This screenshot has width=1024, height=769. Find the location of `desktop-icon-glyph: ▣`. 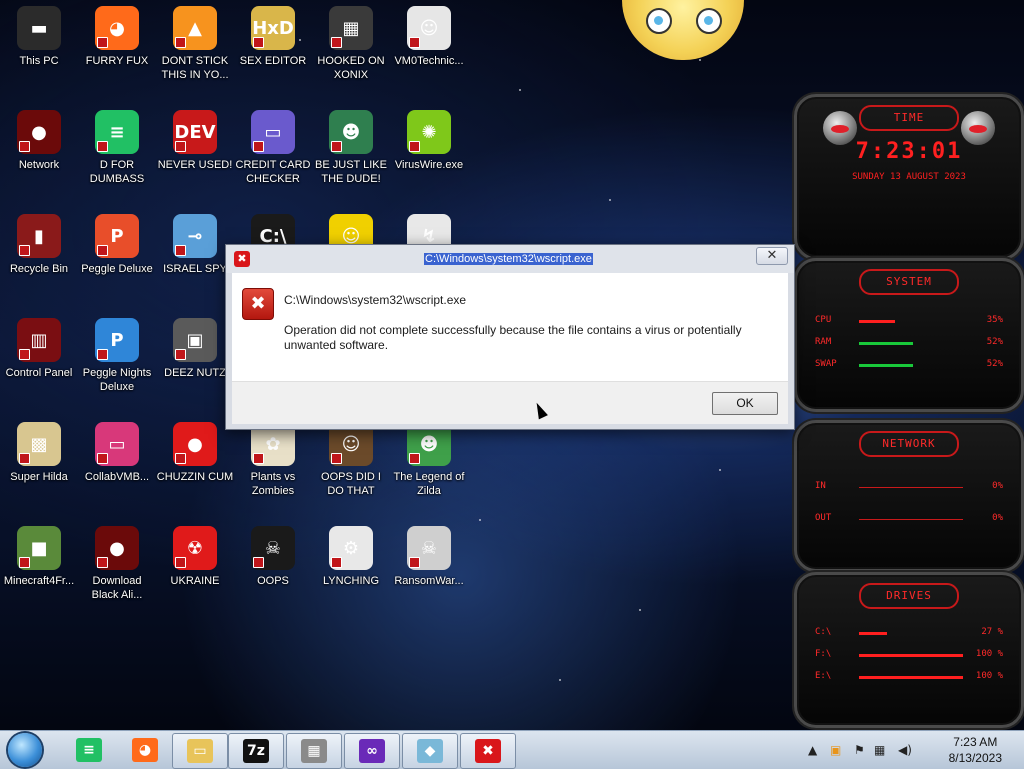

desktop-icon-glyph: ▣ is located at coordinates (195, 340).